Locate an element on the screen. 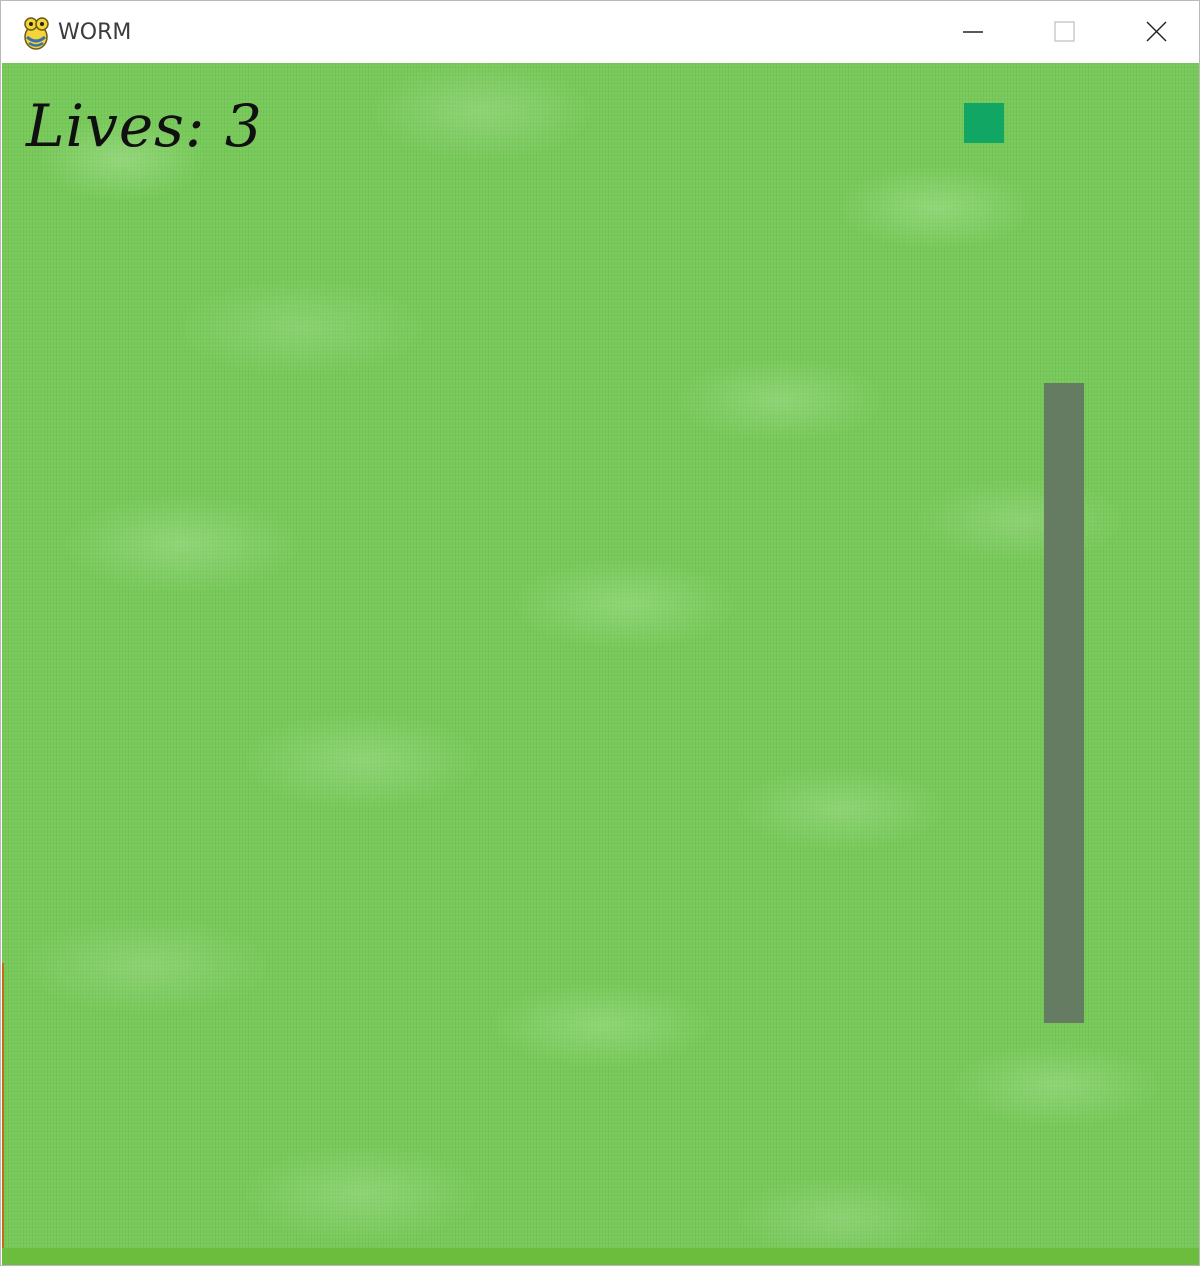 The width and height of the screenshot is (1200, 1266). worm-body is located at coordinates (1064, 703).